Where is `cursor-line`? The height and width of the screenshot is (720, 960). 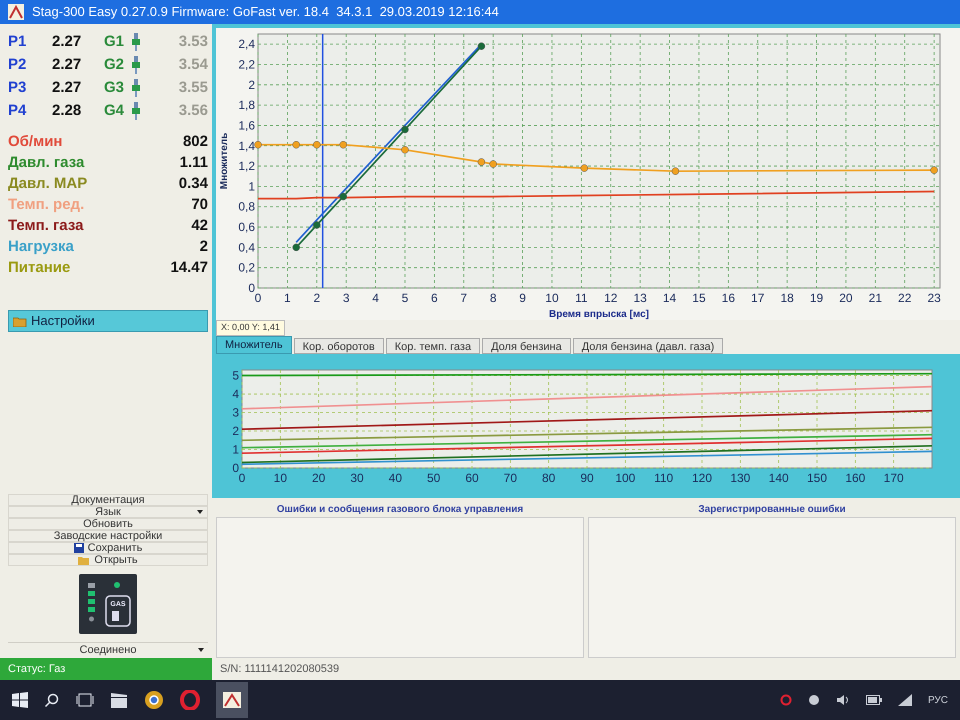
cursor-line is located at coordinates (323, 161).